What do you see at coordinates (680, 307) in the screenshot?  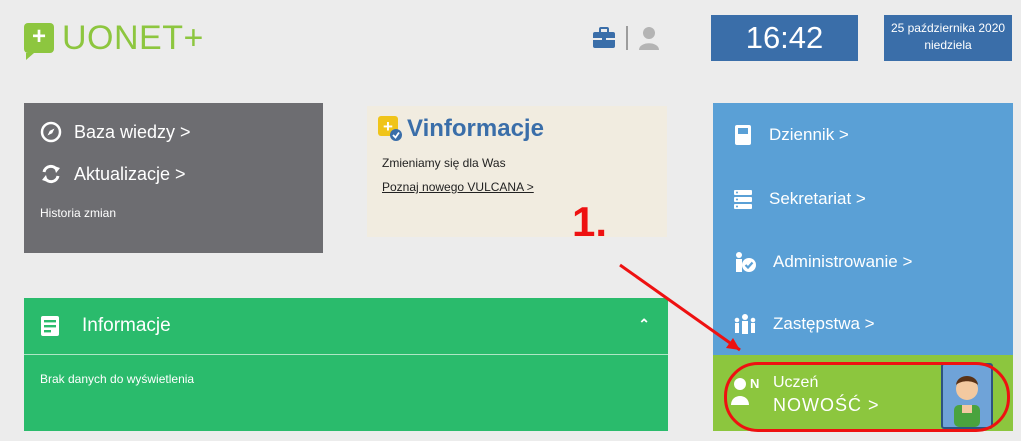 I see `annotation-arrow` at bounding box center [680, 307].